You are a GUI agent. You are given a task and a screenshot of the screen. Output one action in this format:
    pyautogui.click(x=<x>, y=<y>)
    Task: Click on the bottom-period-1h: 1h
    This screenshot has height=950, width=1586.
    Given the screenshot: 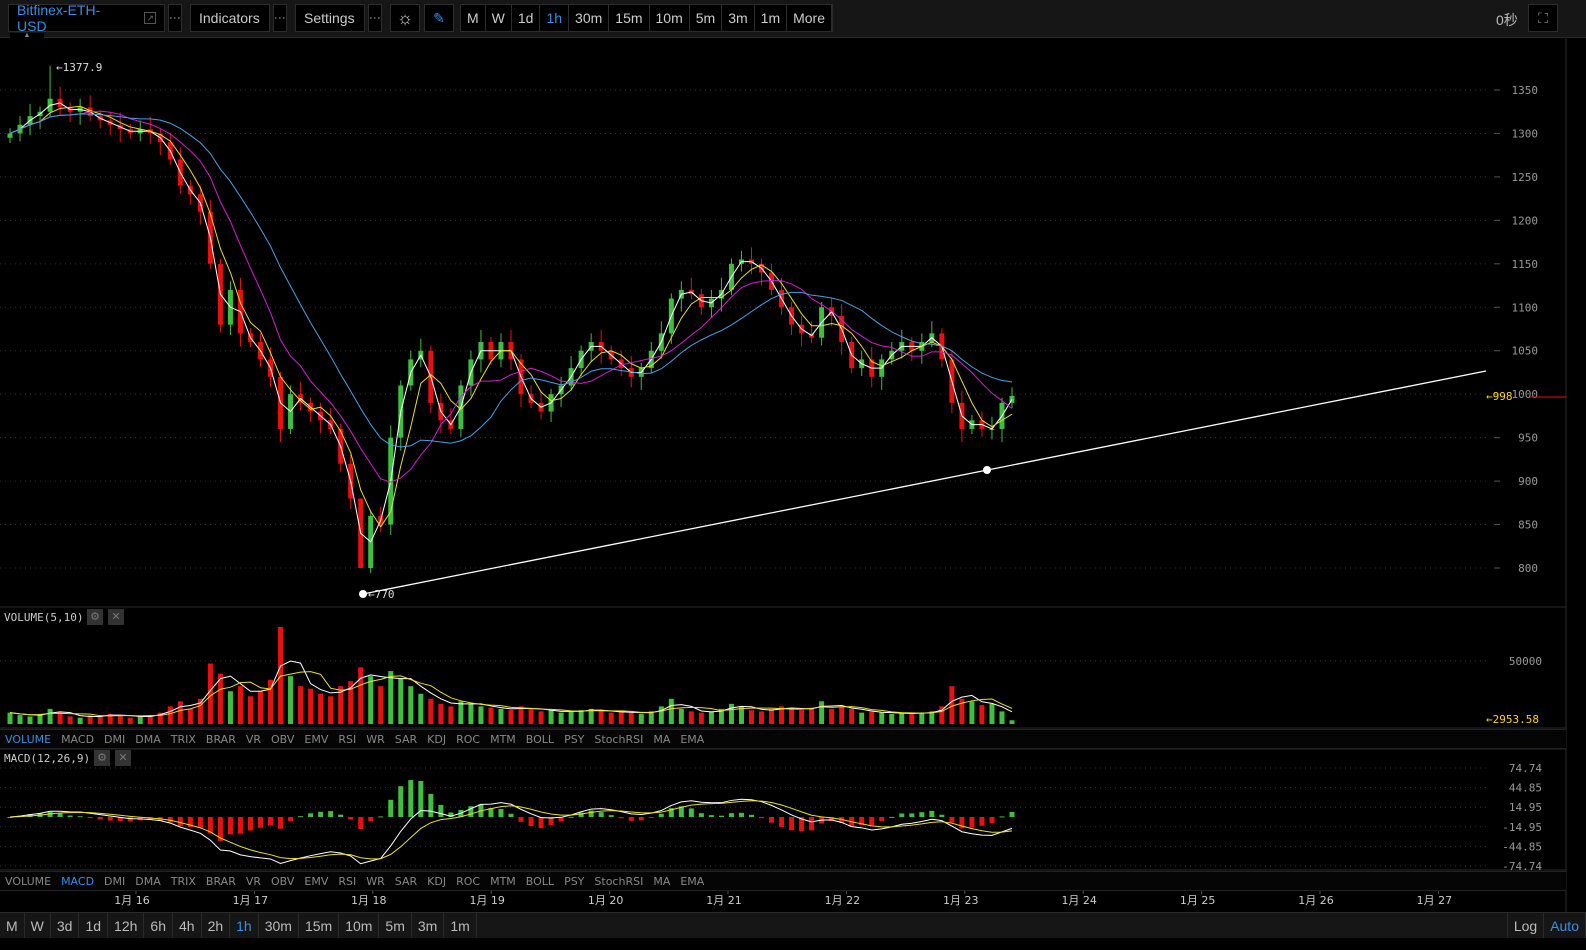 What is the action you would take?
    pyautogui.click(x=244, y=925)
    